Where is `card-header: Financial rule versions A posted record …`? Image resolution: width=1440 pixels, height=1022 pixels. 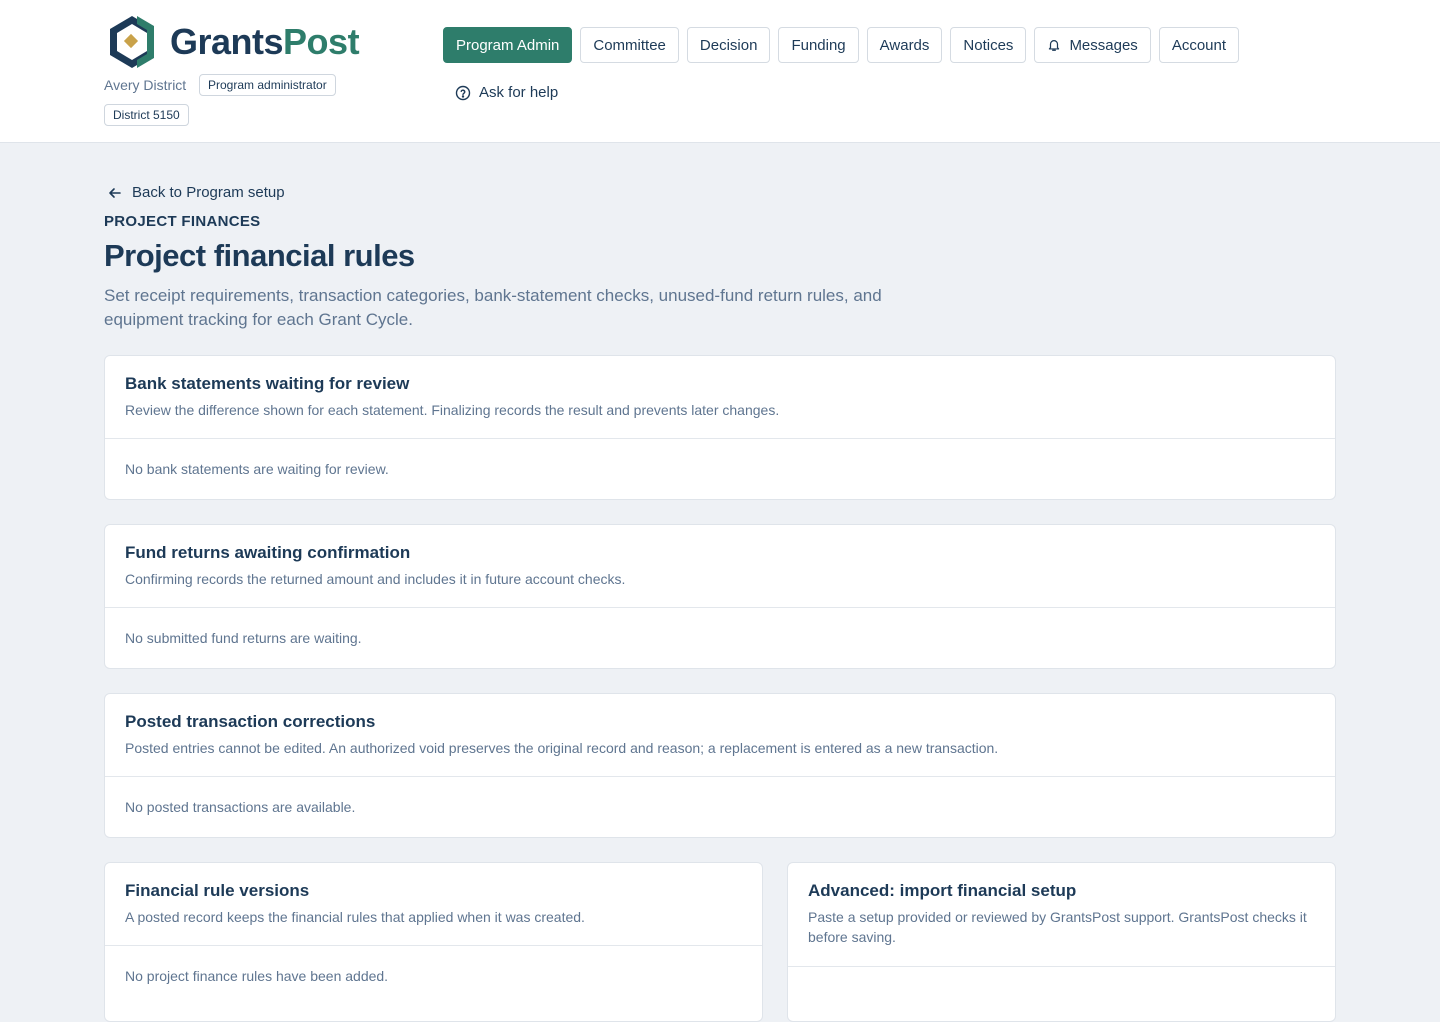
card-header: Financial rule versions A posted record … is located at coordinates (433, 904).